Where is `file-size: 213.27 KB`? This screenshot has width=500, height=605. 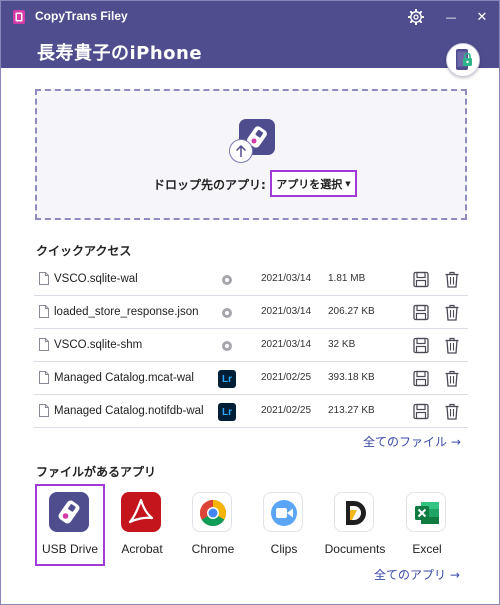 file-size: 213.27 KB is located at coordinates (351, 410).